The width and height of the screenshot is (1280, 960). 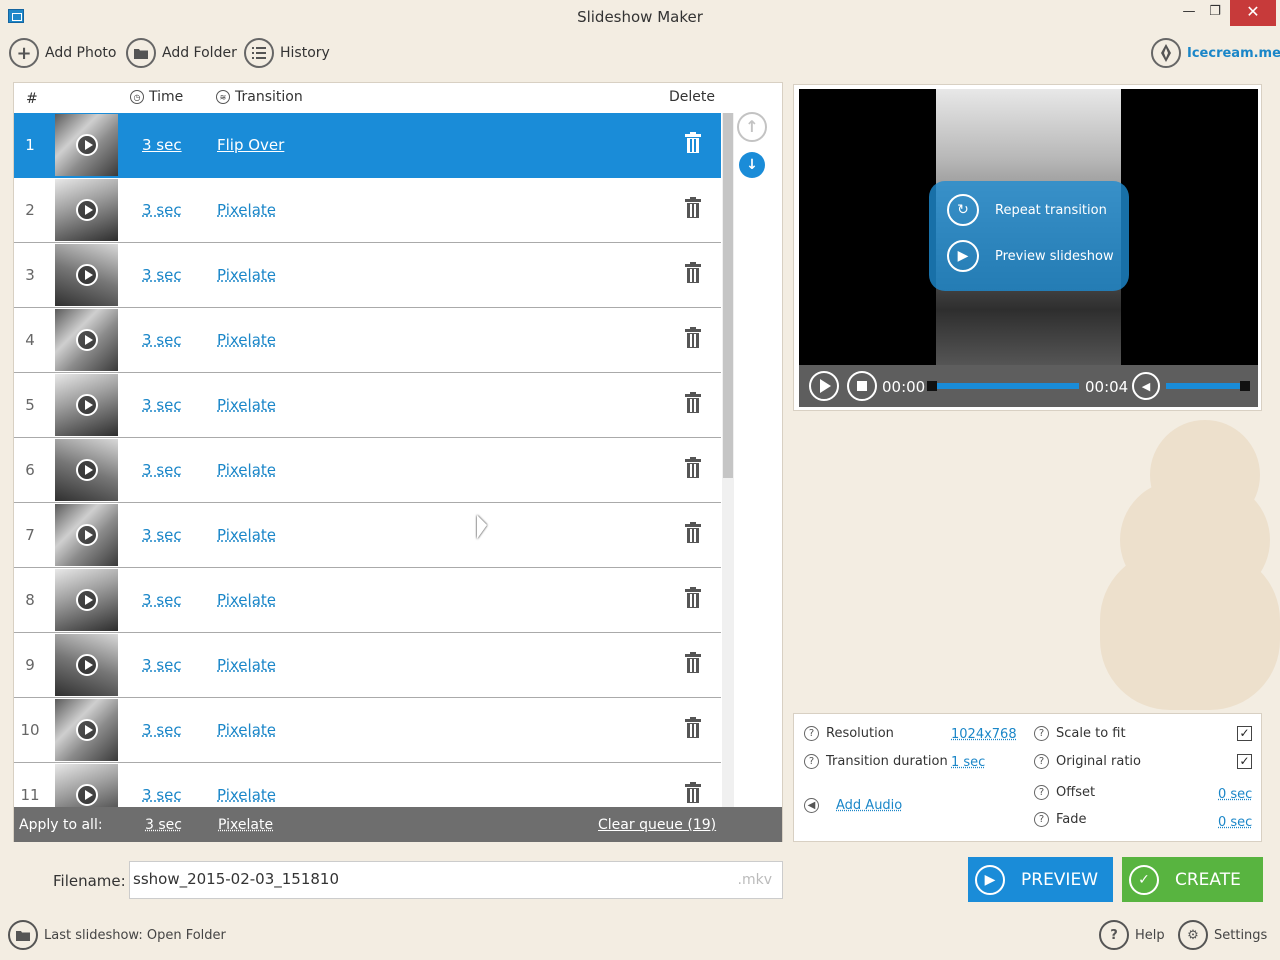 What do you see at coordinates (1132, 935) in the screenshot?
I see `help-button: ? Help` at bounding box center [1132, 935].